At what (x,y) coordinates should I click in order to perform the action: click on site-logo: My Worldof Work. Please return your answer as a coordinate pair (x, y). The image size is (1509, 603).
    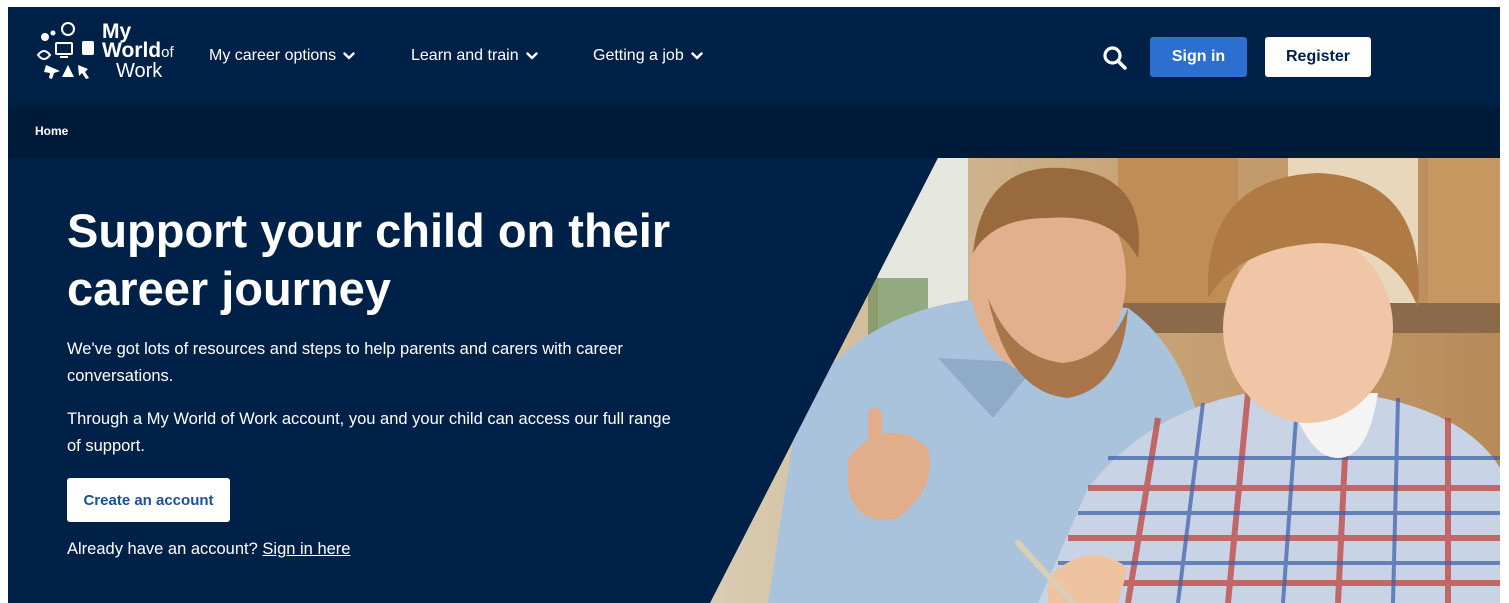
    Looking at the image, I should click on (116, 54).